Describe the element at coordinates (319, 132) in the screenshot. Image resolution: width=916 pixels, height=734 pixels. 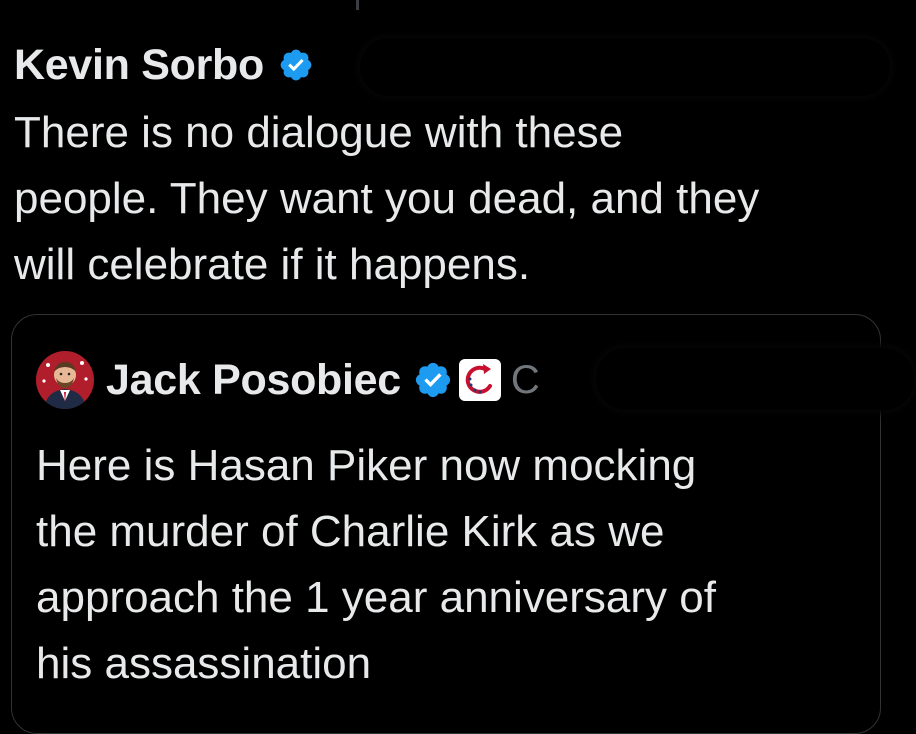
I see `tweet-text-line: There is no dialogue with these` at that location.